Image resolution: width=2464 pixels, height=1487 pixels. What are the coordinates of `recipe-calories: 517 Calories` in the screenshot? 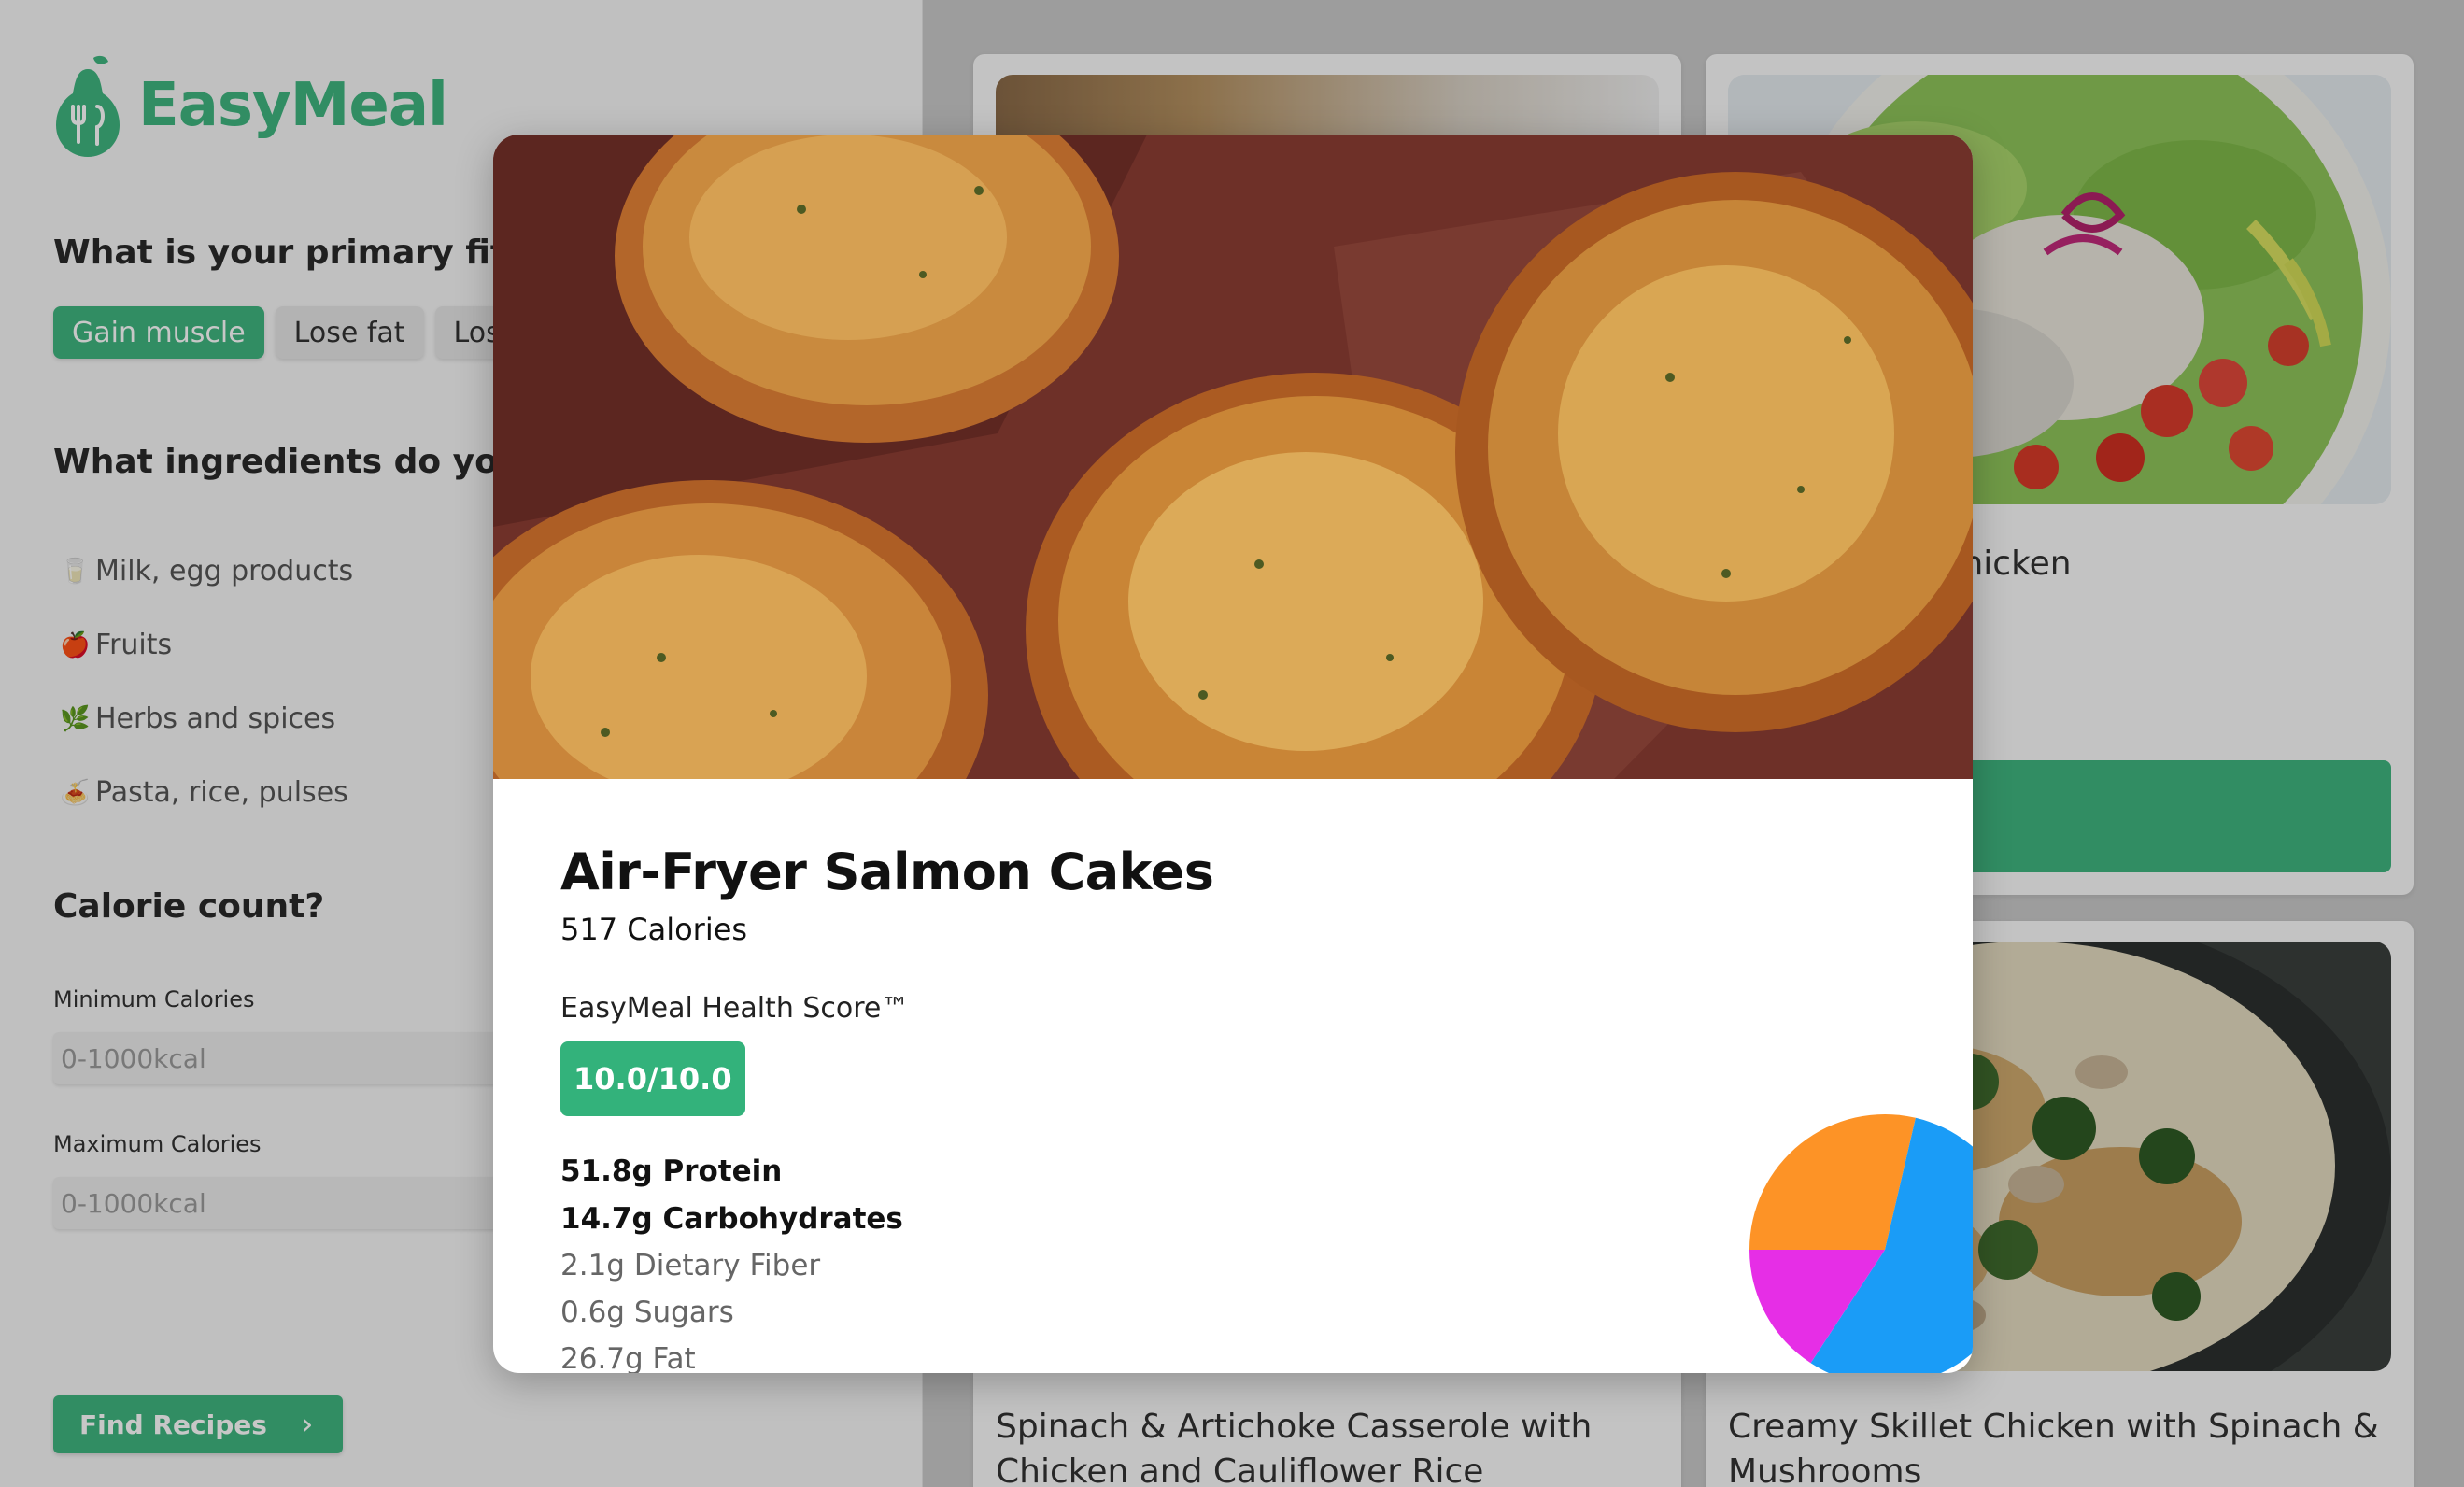 It's located at (654, 929).